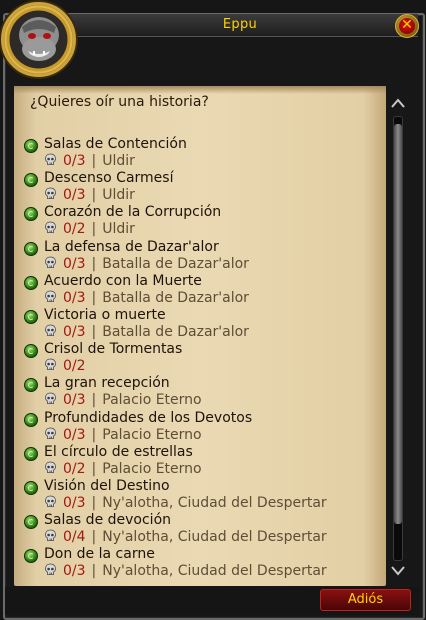 This screenshot has width=426, height=620. What do you see at coordinates (123, 280) in the screenshot?
I see `quest-name: Acuerdo con la Muerte` at bounding box center [123, 280].